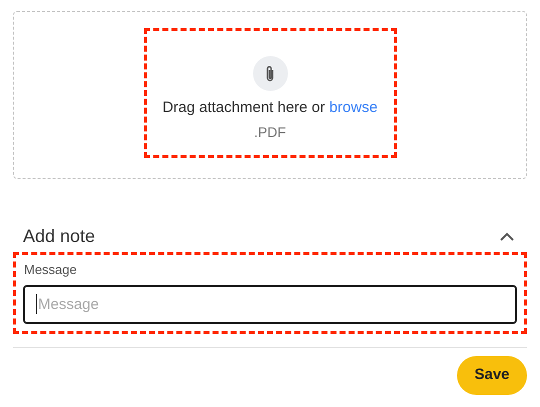 Image resolution: width=540 pixels, height=407 pixels. What do you see at coordinates (270, 304) in the screenshot?
I see `message-field: Message` at bounding box center [270, 304].